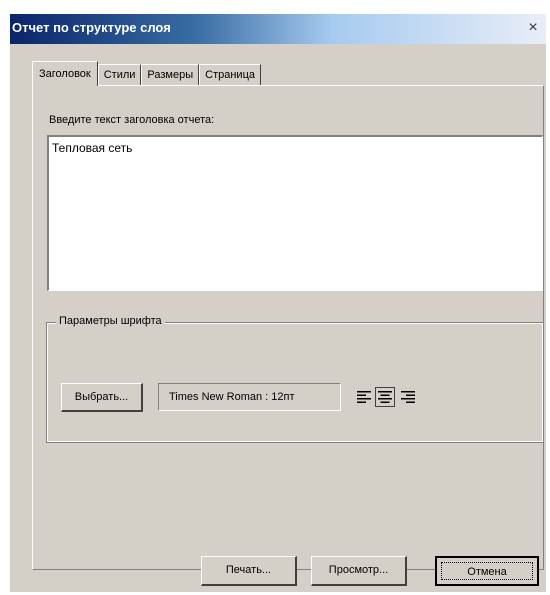  I want to click on cancel-button-label: Отмена, so click(487, 571).